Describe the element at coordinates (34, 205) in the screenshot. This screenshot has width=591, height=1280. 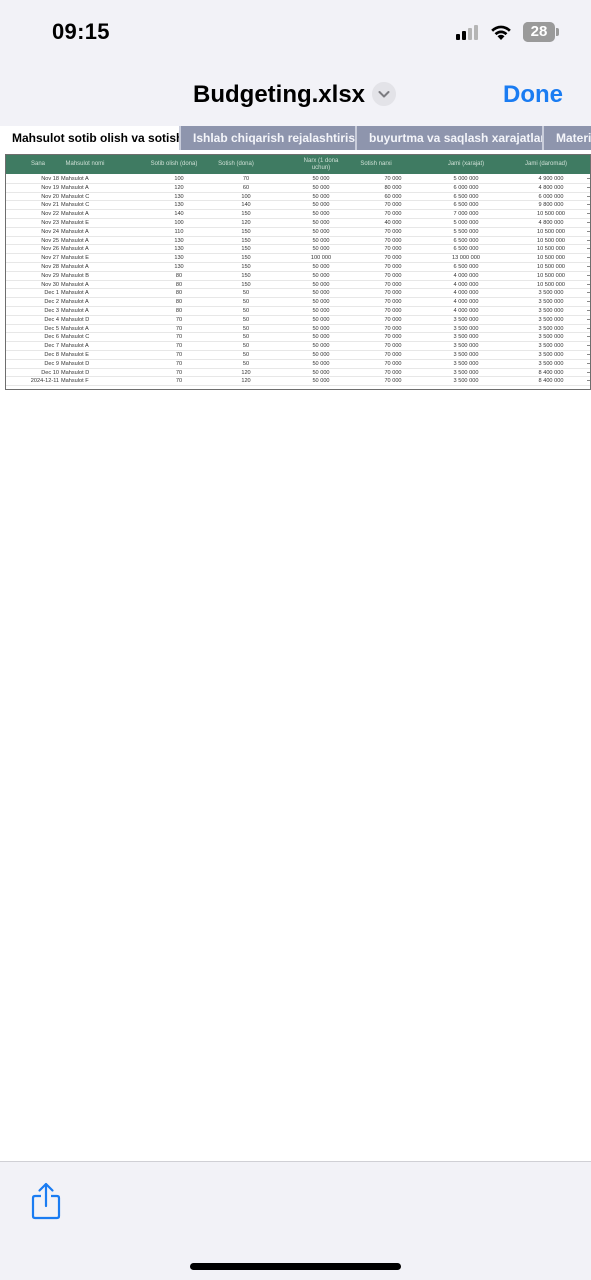
I see `cell-date: Nov 21` at that location.